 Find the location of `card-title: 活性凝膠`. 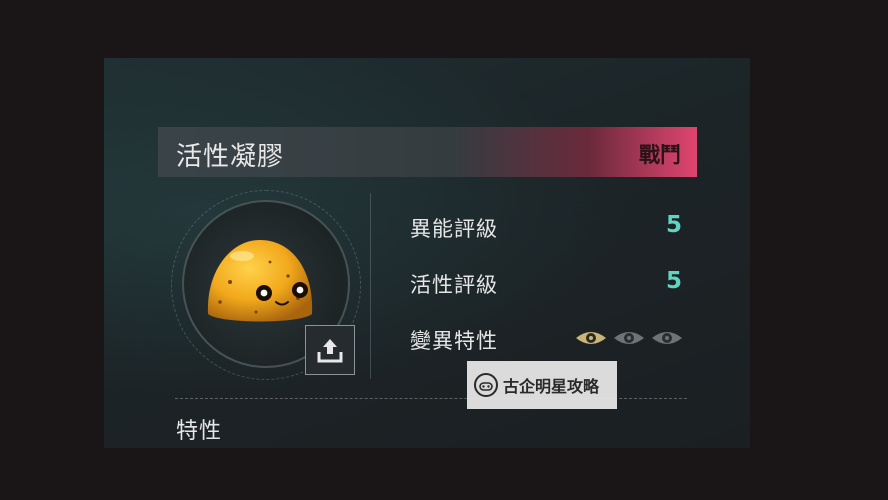

card-title: 活性凝膠 is located at coordinates (230, 157).